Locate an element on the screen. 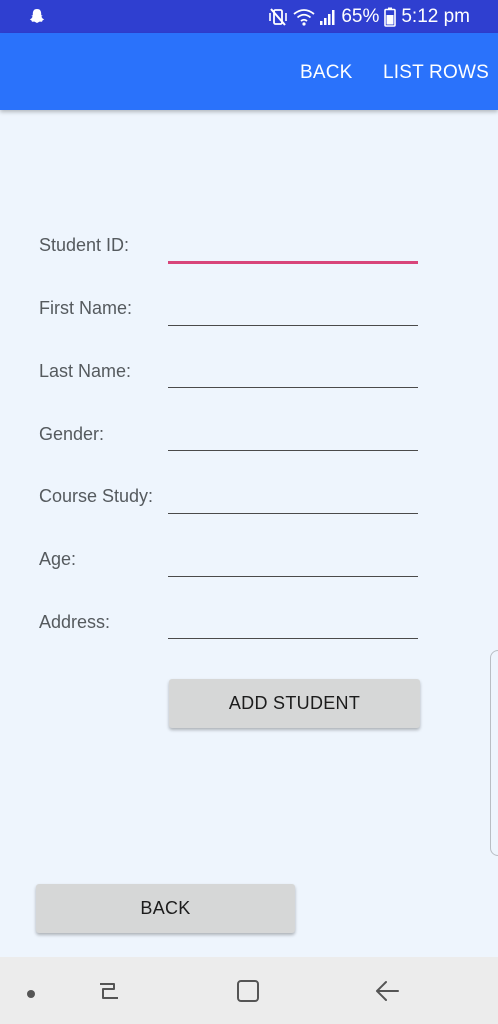  gender-label: Gender: is located at coordinates (72, 434).